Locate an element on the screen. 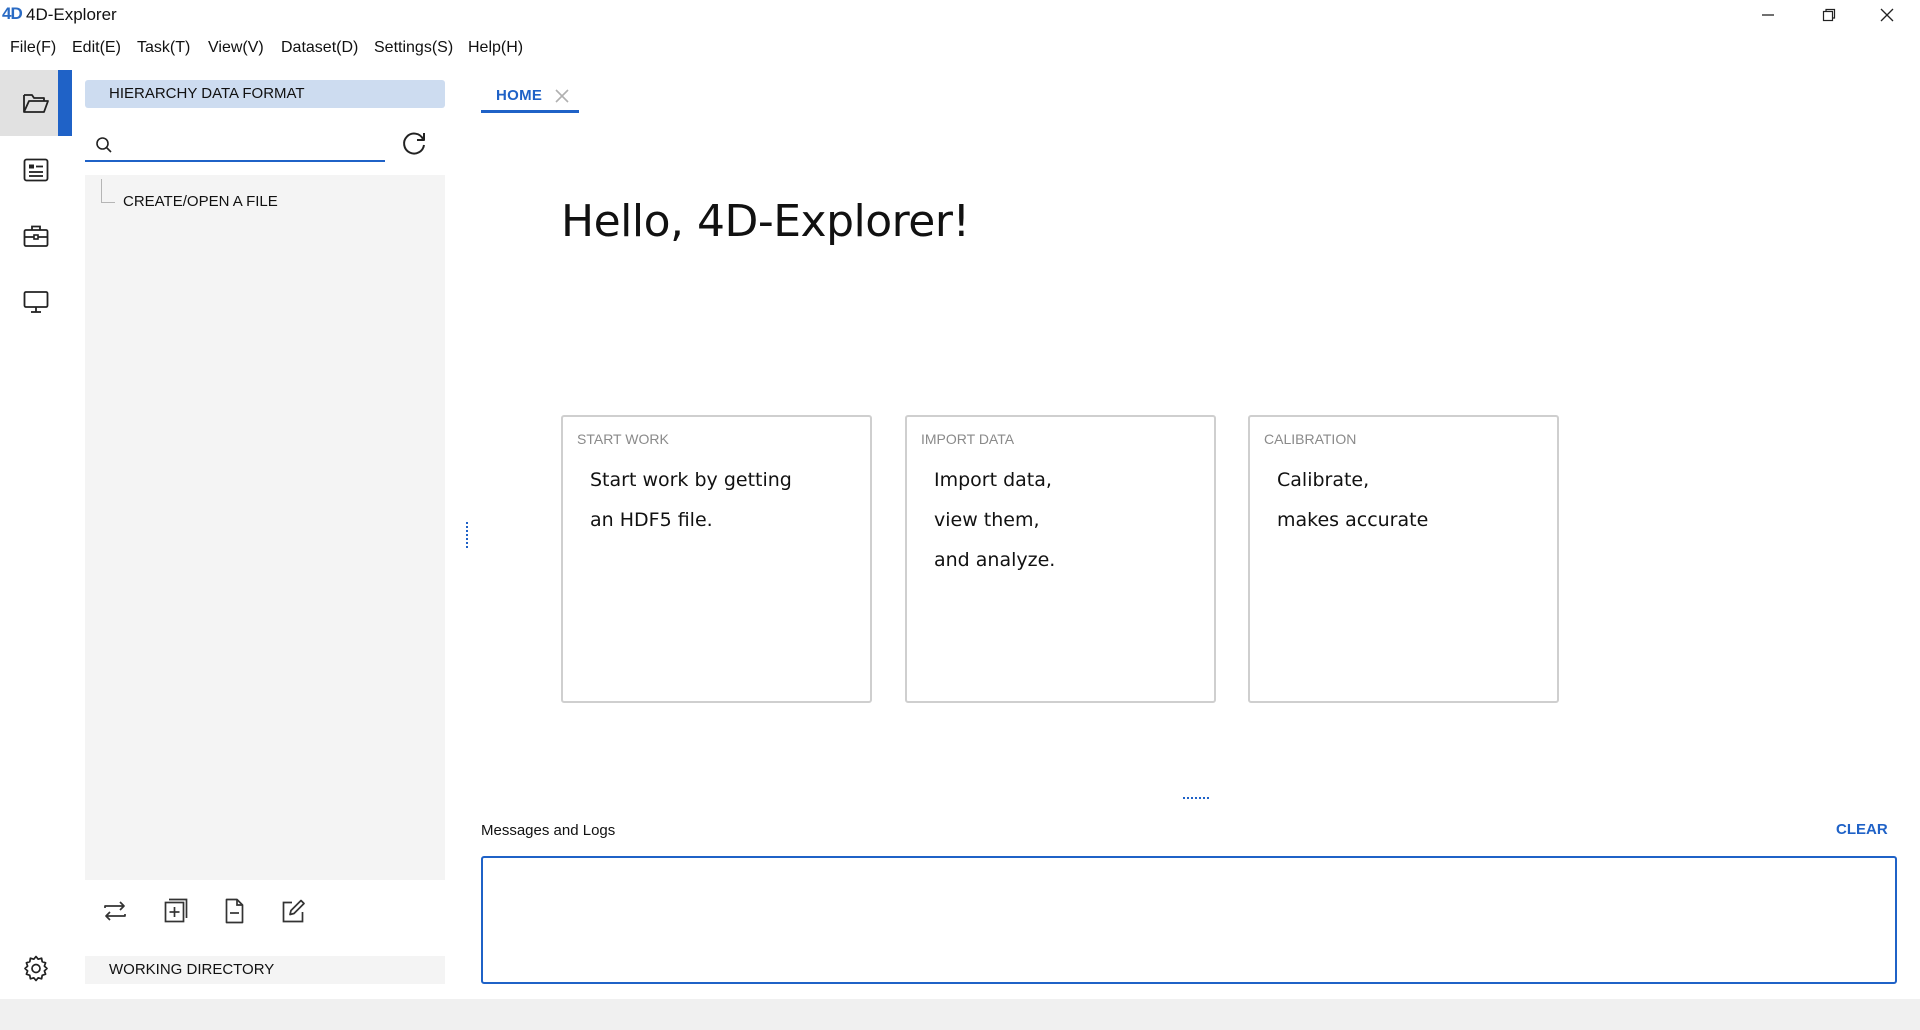 The image size is (1920, 1030). tree-branch-line is located at coordinates (108, 191).